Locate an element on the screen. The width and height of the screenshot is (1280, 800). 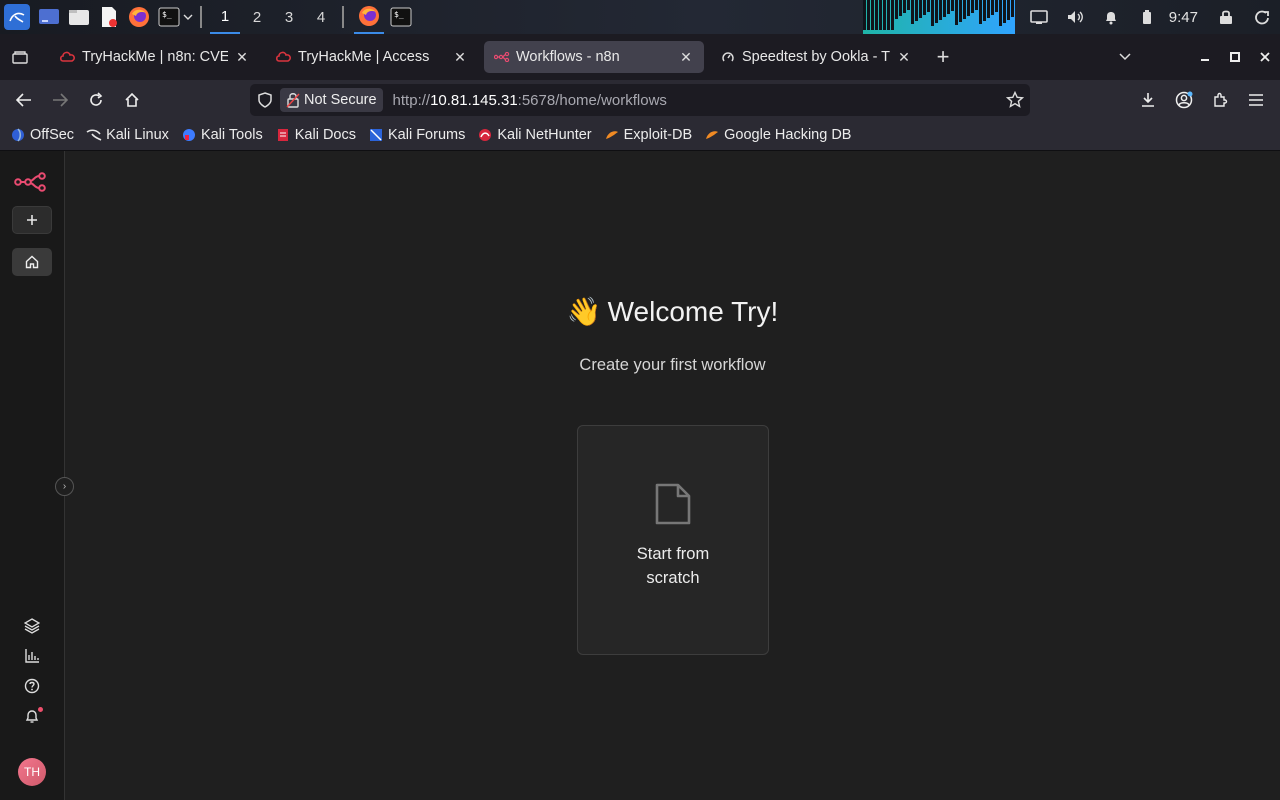
volume-icon is located at coordinates (1075, 17).